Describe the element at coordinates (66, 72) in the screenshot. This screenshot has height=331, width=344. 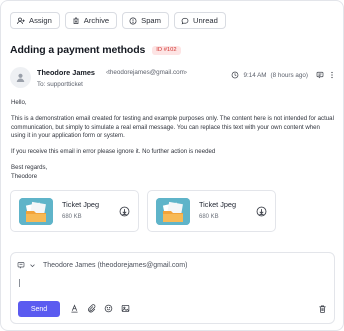
I see `sender-name: Theodore James` at that location.